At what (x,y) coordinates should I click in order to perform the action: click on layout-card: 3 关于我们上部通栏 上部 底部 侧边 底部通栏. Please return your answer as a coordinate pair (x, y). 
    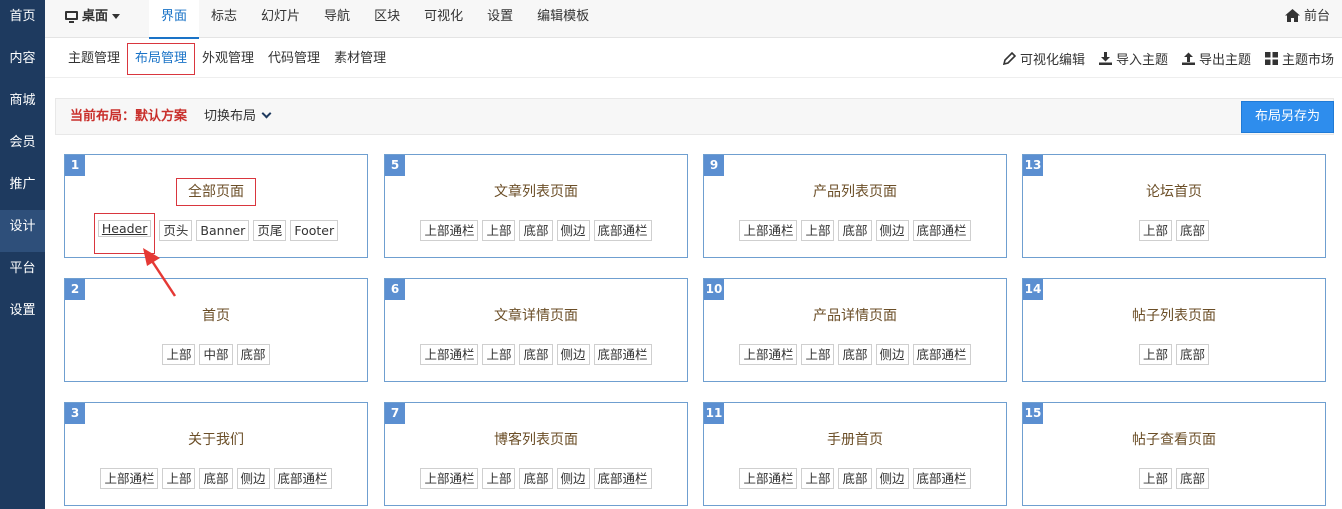
    Looking at the image, I should click on (216, 454).